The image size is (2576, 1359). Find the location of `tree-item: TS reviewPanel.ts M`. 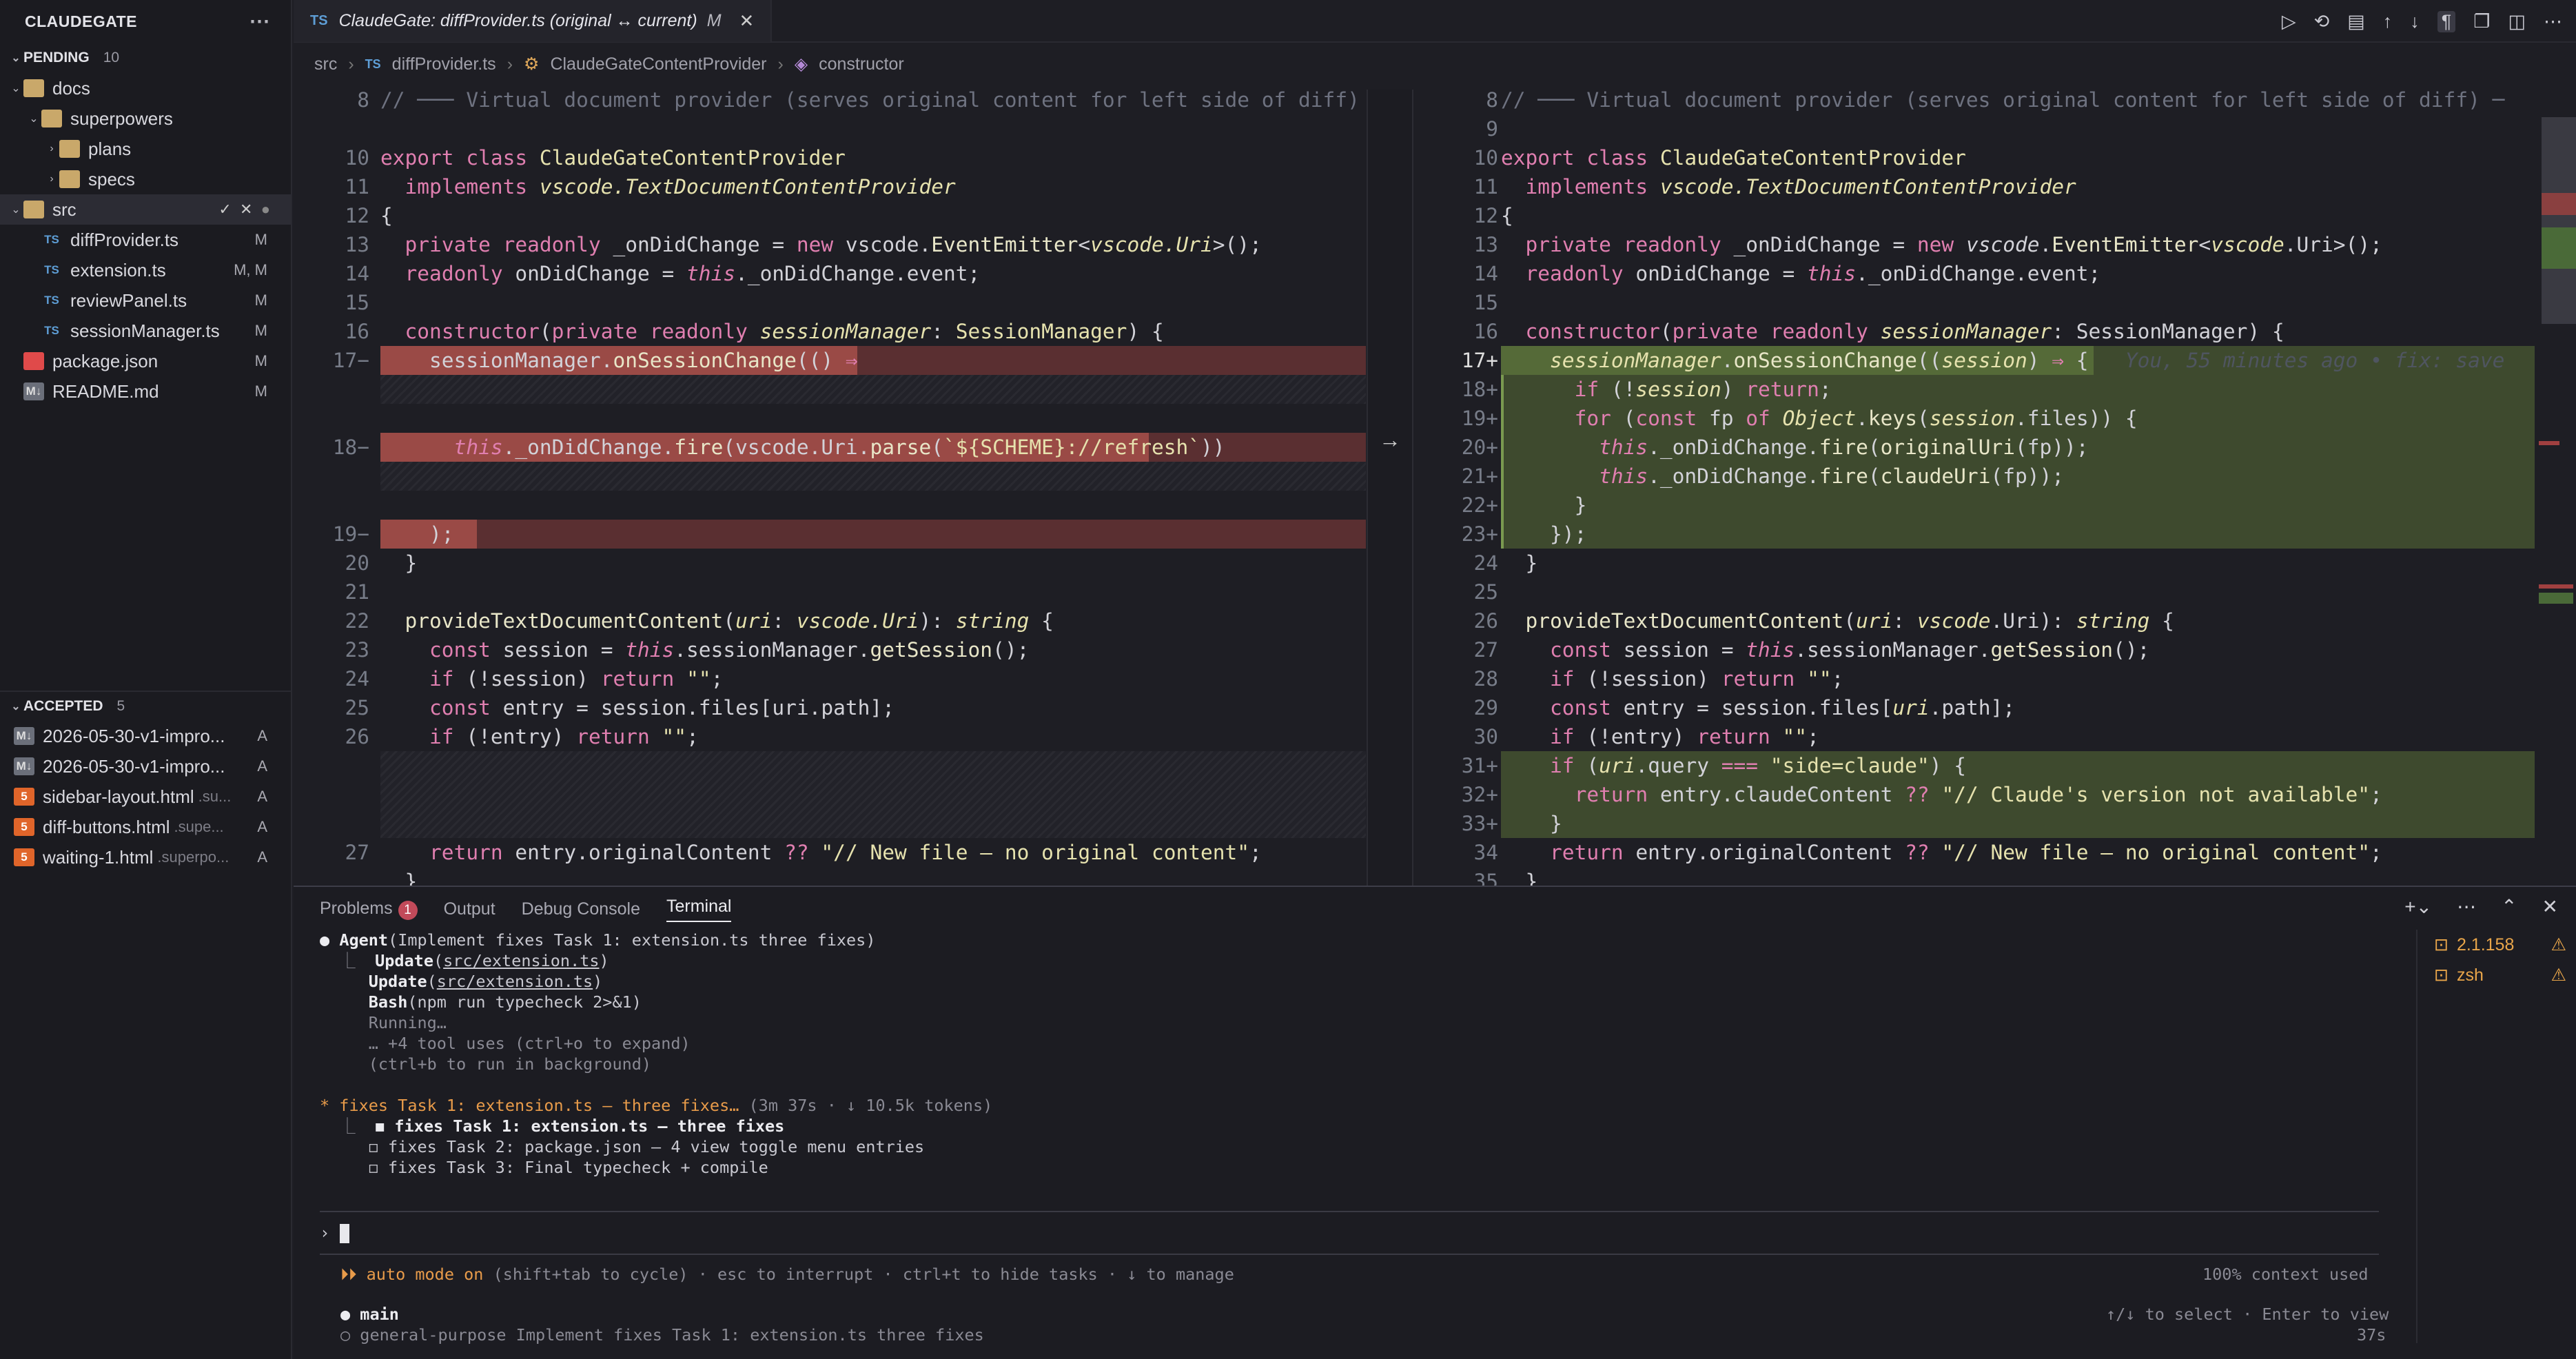

tree-item: TS reviewPanel.ts M is located at coordinates (145, 301).